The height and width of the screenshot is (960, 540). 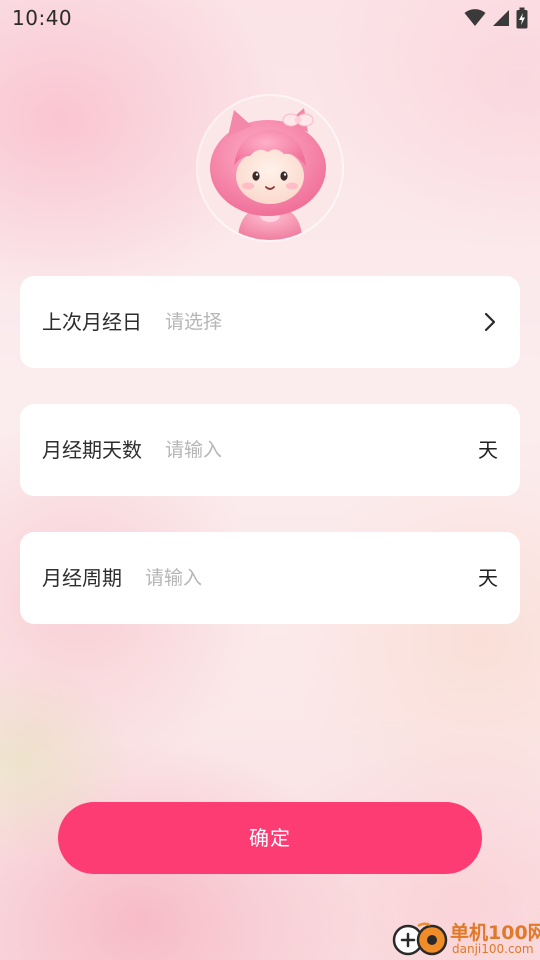 I want to click on period-days-unit: 天, so click(x=488, y=450).